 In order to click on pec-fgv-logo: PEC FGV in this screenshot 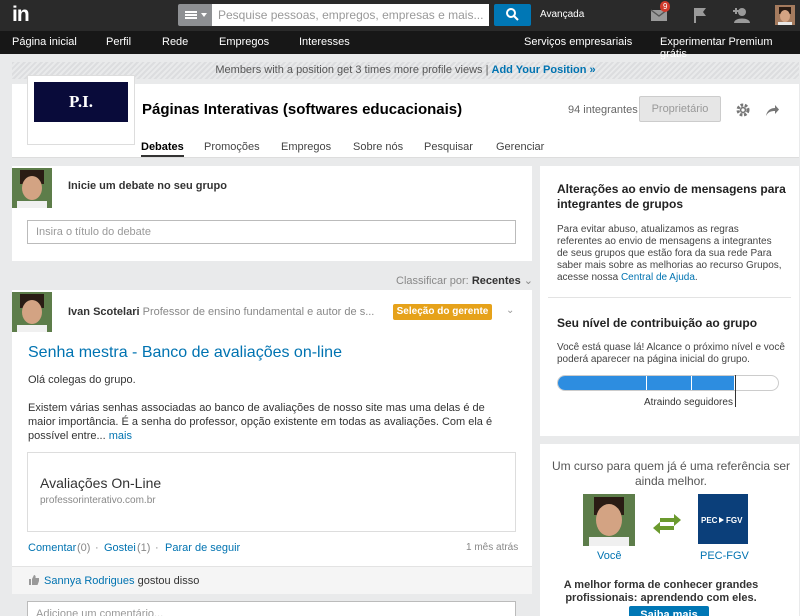, I will do `click(723, 519)`.